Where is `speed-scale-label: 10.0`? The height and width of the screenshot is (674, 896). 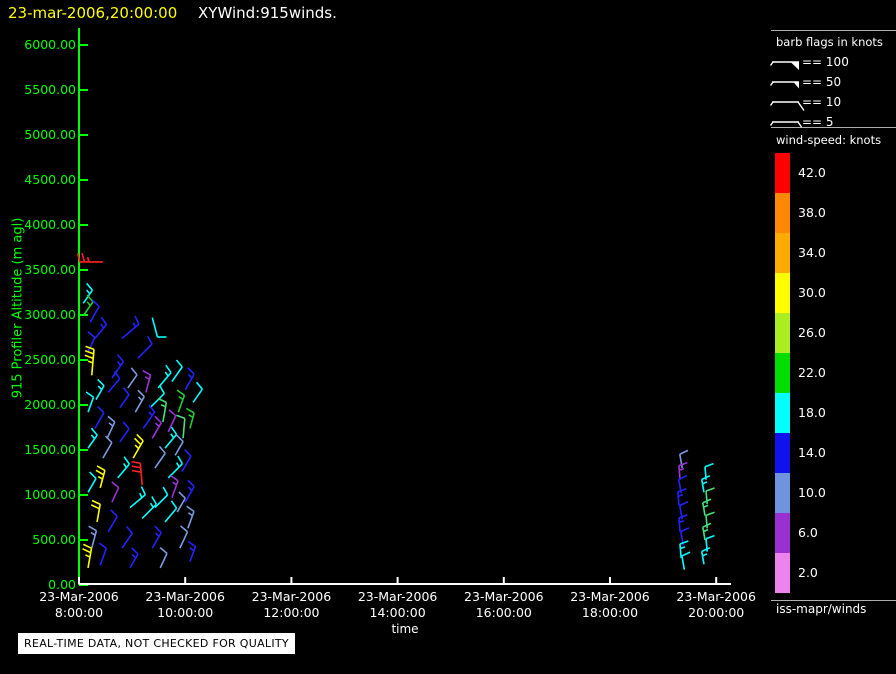
speed-scale-label: 10.0 is located at coordinates (812, 492).